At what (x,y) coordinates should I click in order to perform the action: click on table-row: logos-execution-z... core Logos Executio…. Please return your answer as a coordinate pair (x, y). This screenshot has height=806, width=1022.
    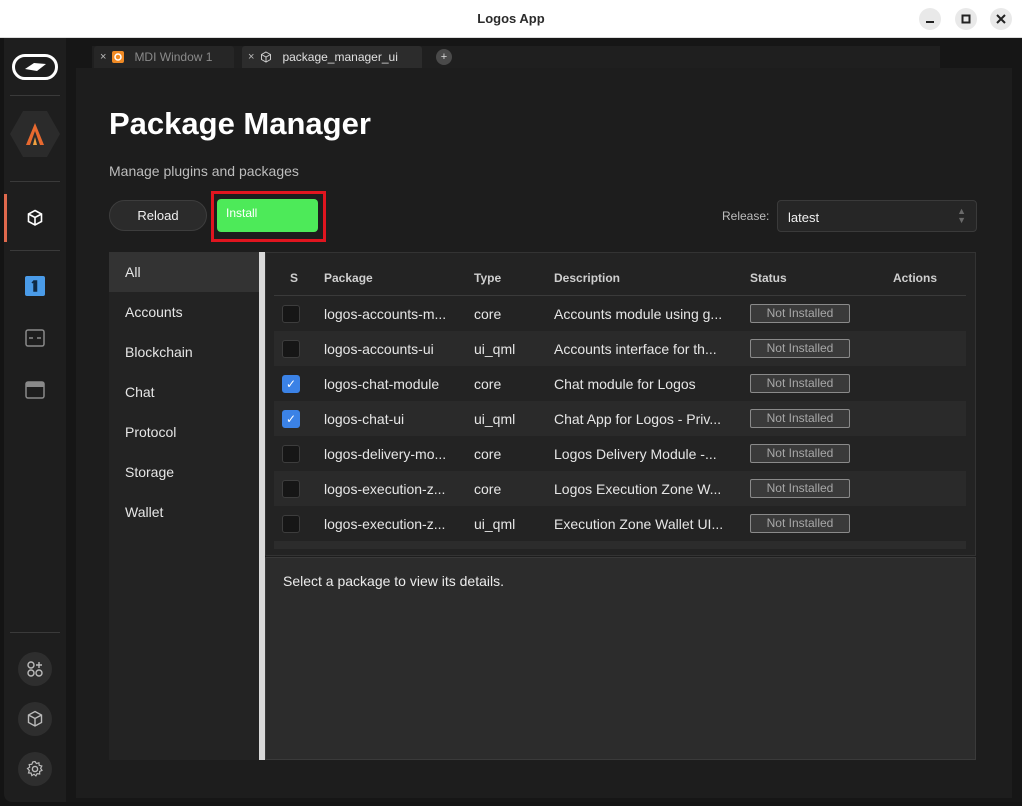
    Looking at the image, I should click on (620, 488).